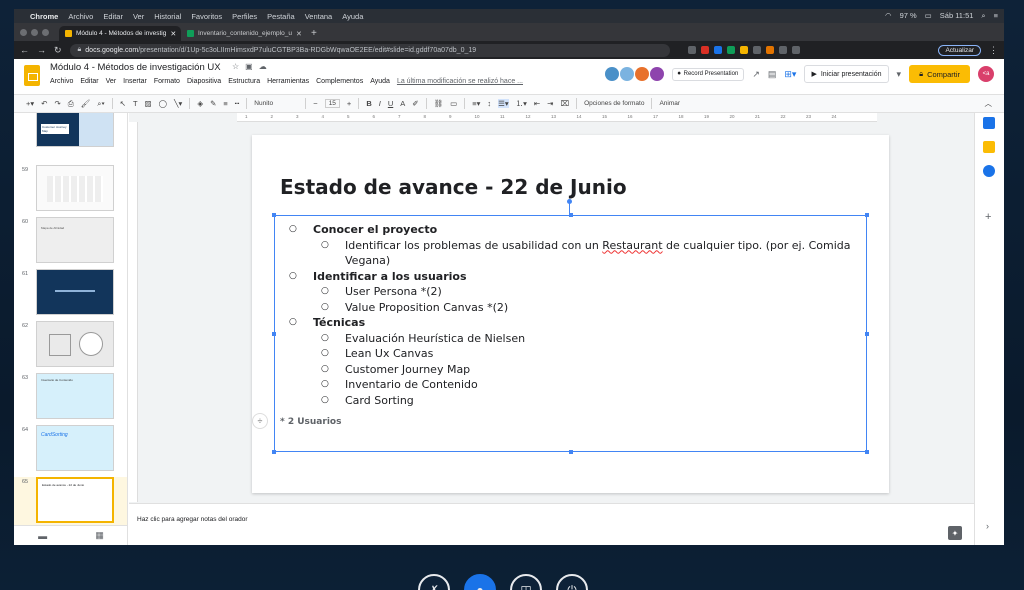 Image resolution: width=1024 pixels, height=590 pixels. What do you see at coordinates (574, 230) in the screenshot?
I see `section-heading: Conocer el proyecto` at bounding box center [574, 230].